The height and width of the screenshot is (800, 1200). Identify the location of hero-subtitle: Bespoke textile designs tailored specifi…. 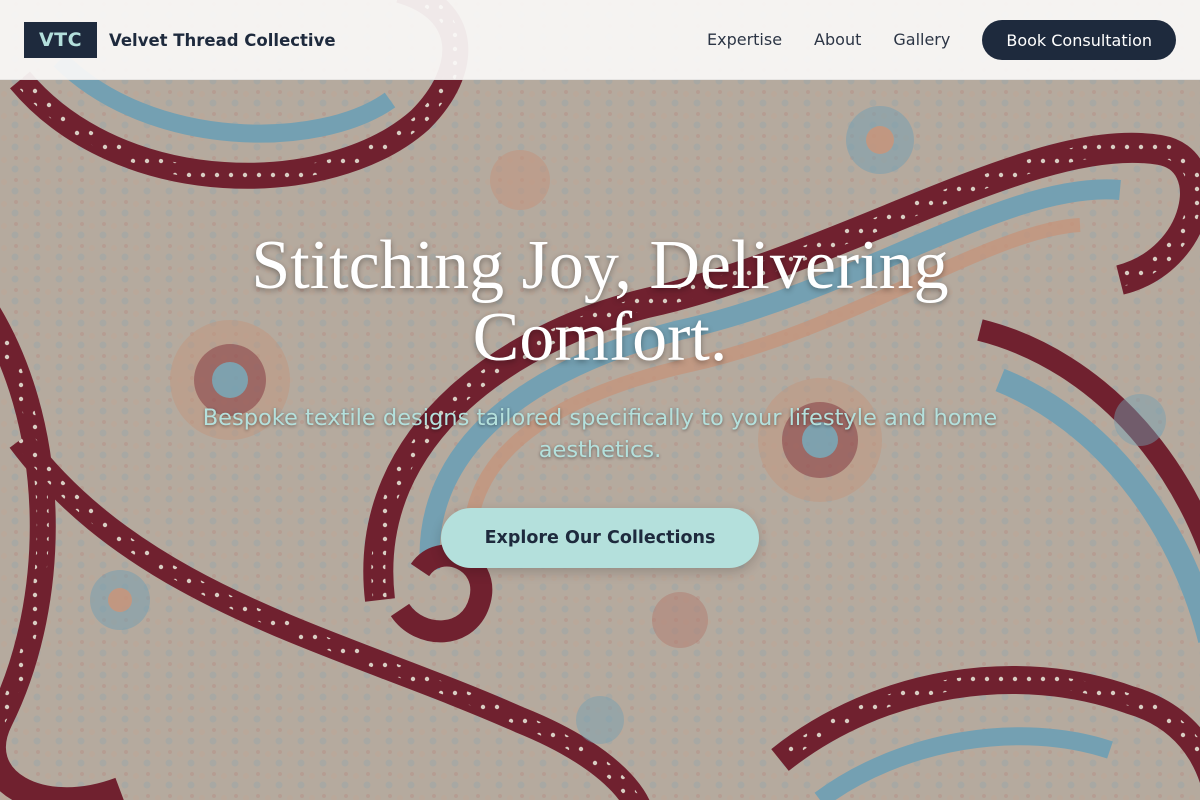
(600, 434).